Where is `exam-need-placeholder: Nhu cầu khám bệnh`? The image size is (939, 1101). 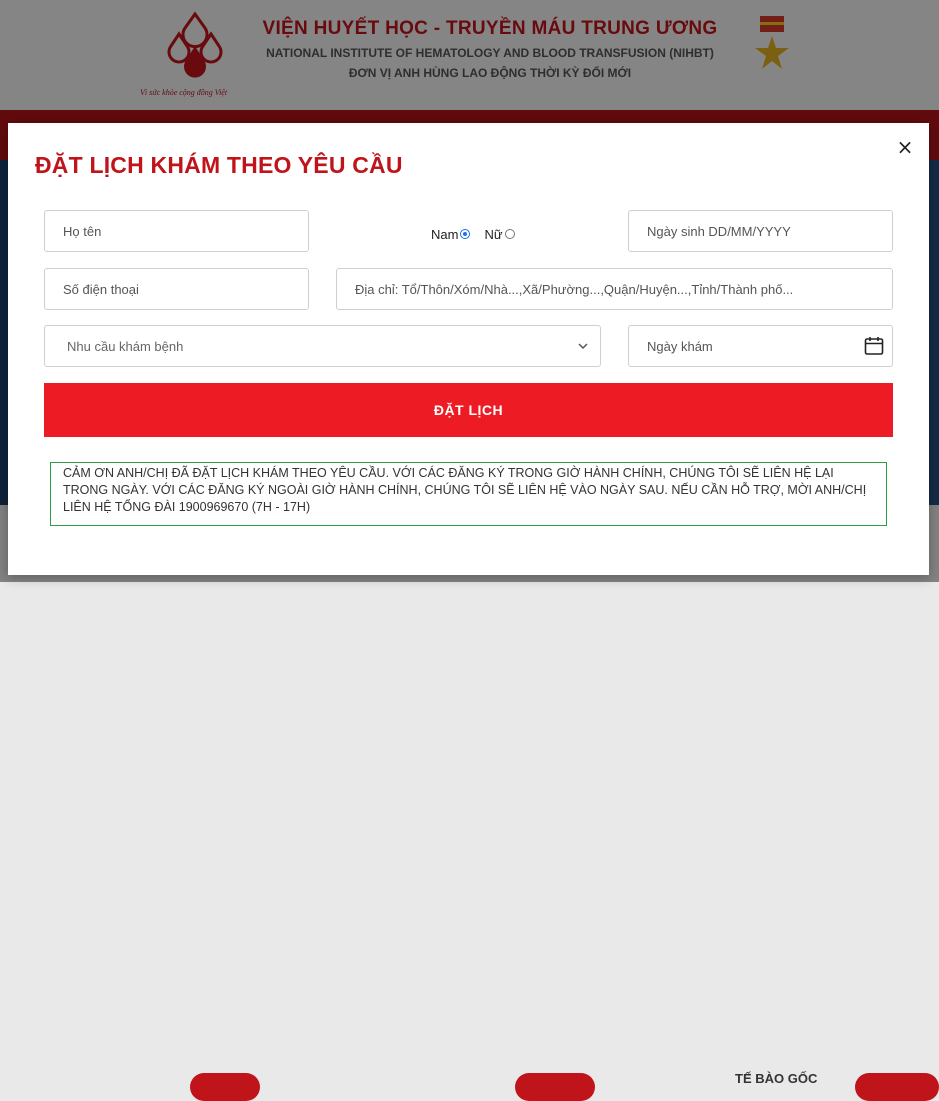 exam-need-placeholder: Nhu cầu khám bệnh is located at coordinates (125, 346).